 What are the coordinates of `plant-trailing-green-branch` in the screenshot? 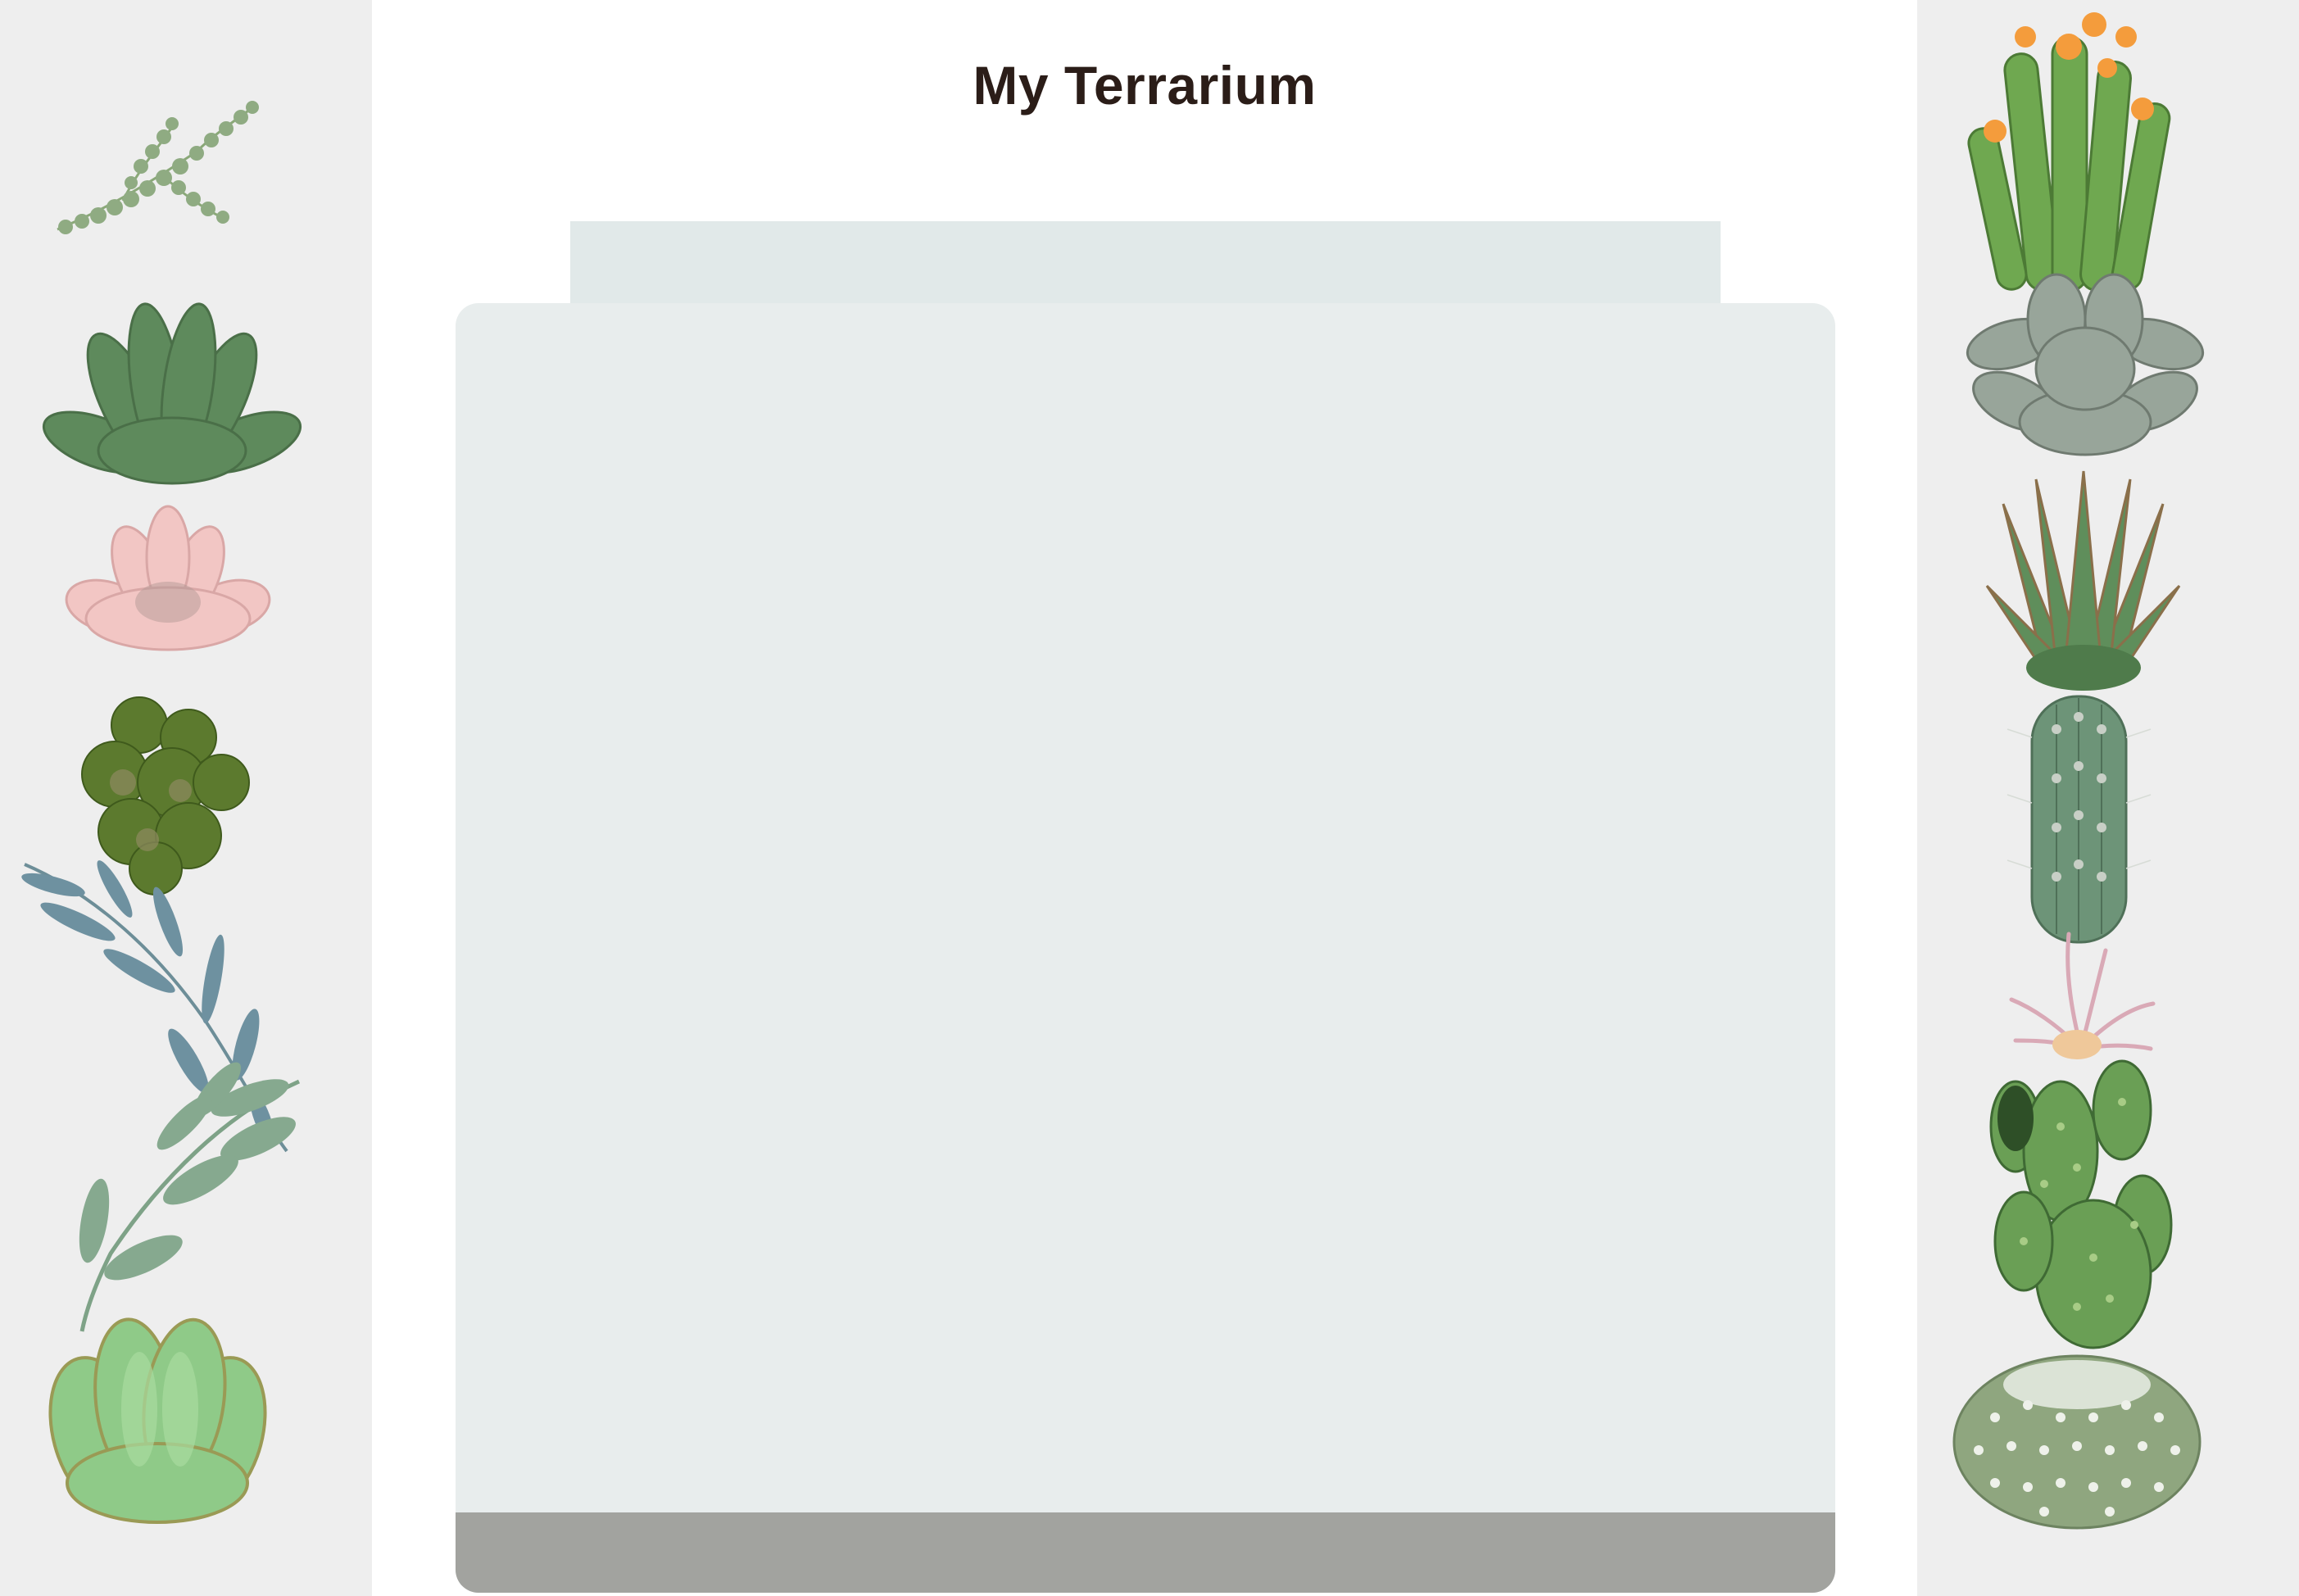 It's located at (184, 1198).